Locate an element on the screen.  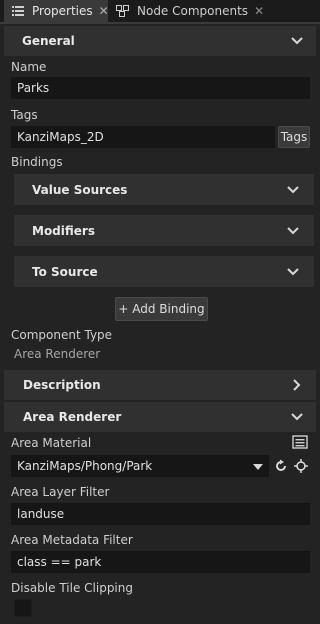
component-type-label: Component Type is located at coordinates (62, 335).